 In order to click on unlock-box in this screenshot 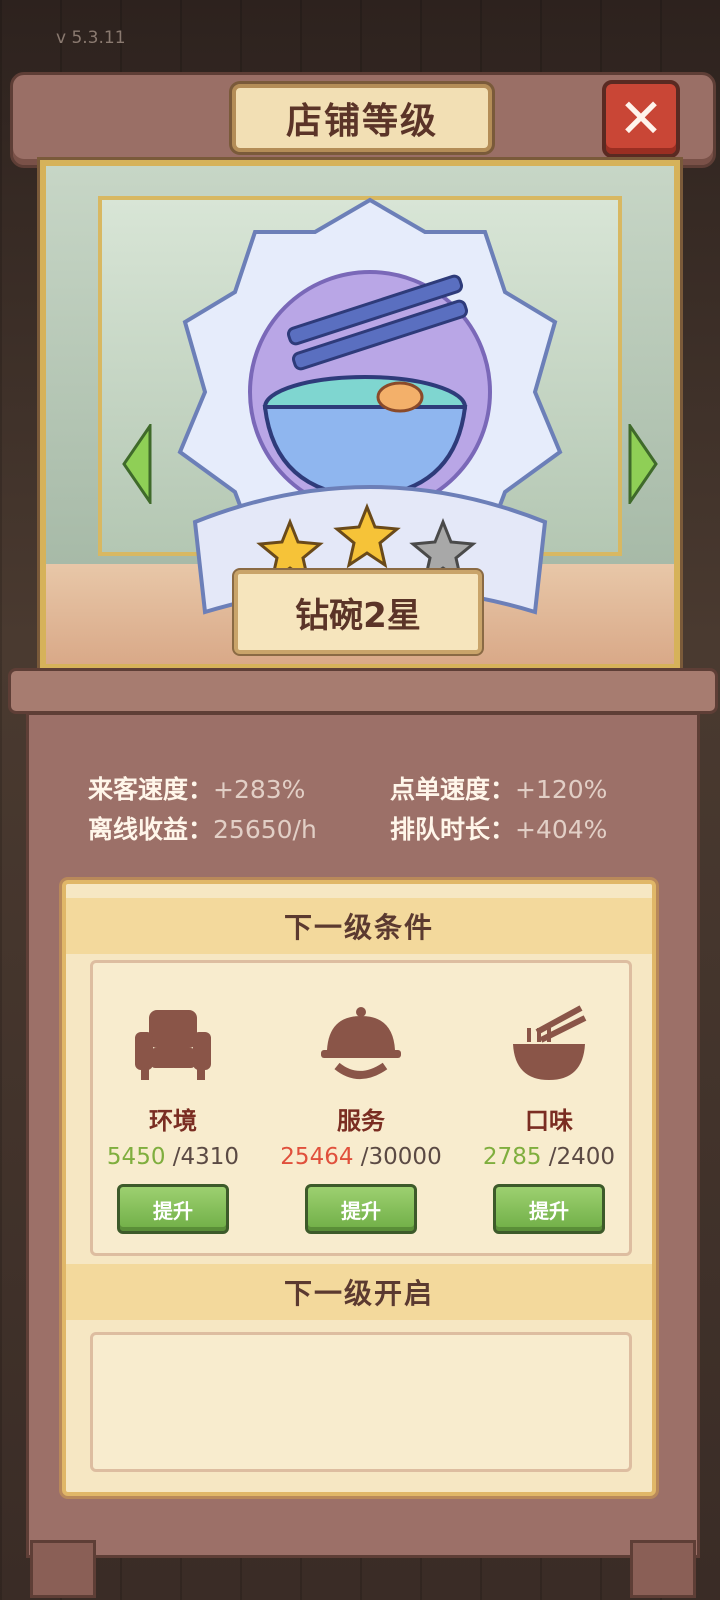, I will do `click(361, 1402)`.